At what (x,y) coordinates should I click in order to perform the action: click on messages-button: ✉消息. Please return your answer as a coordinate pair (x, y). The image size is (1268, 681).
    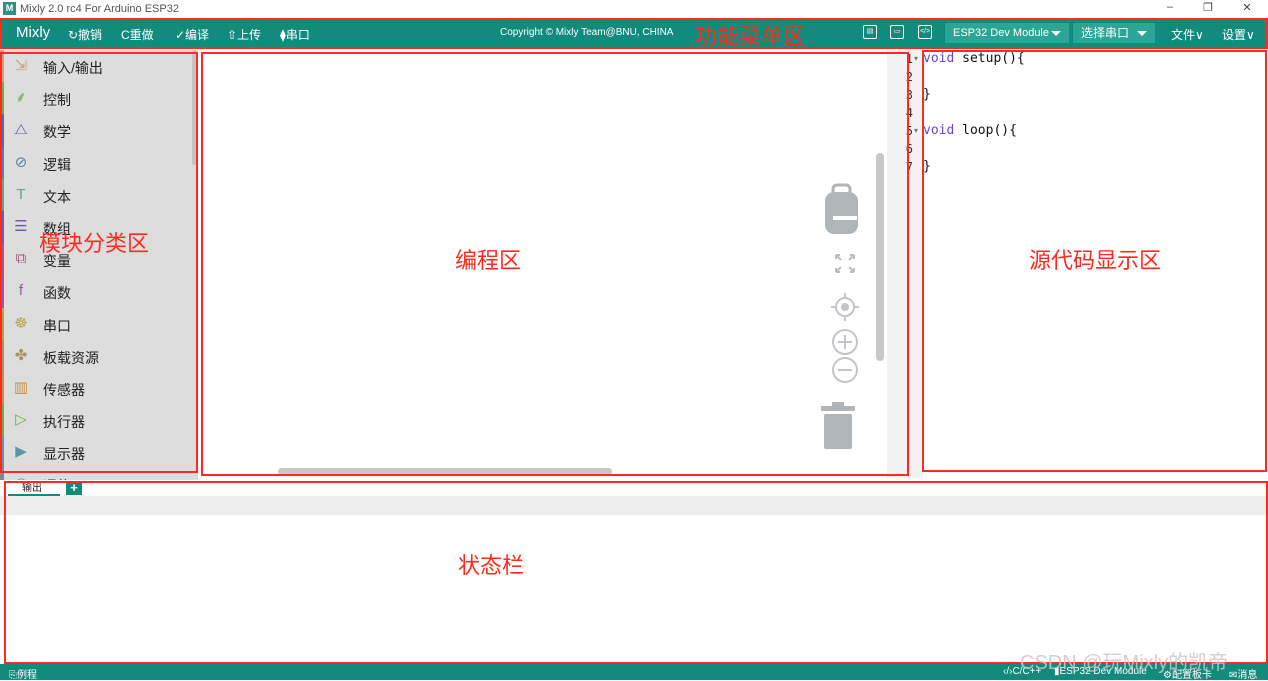
    Looking at the image, I should click on (1243, 673).